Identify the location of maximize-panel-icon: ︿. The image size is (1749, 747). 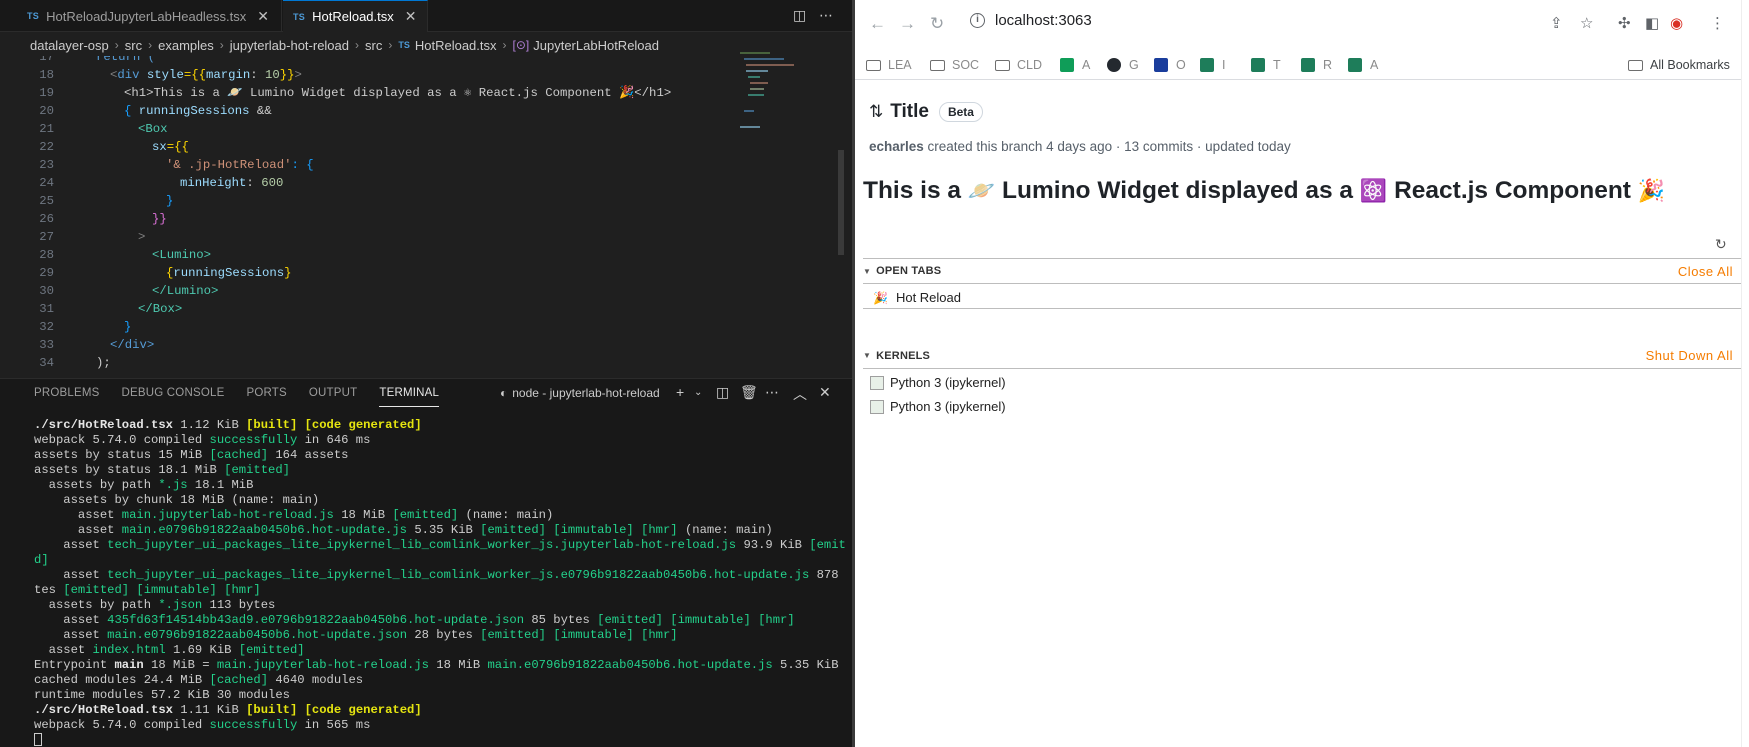
(800, 394).